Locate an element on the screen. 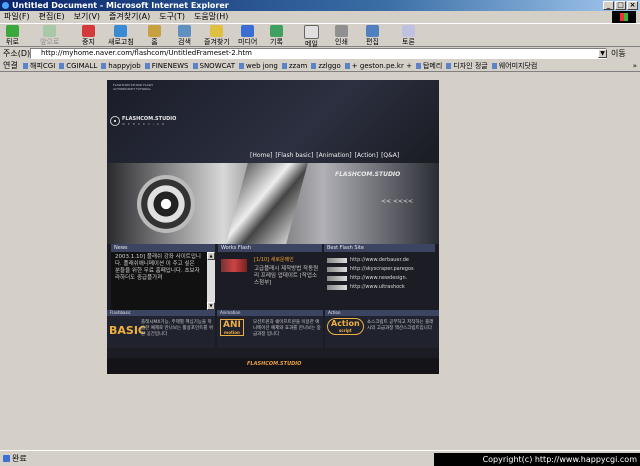  scroll-down-icon: ▼ is located at coordinates (211, 306).